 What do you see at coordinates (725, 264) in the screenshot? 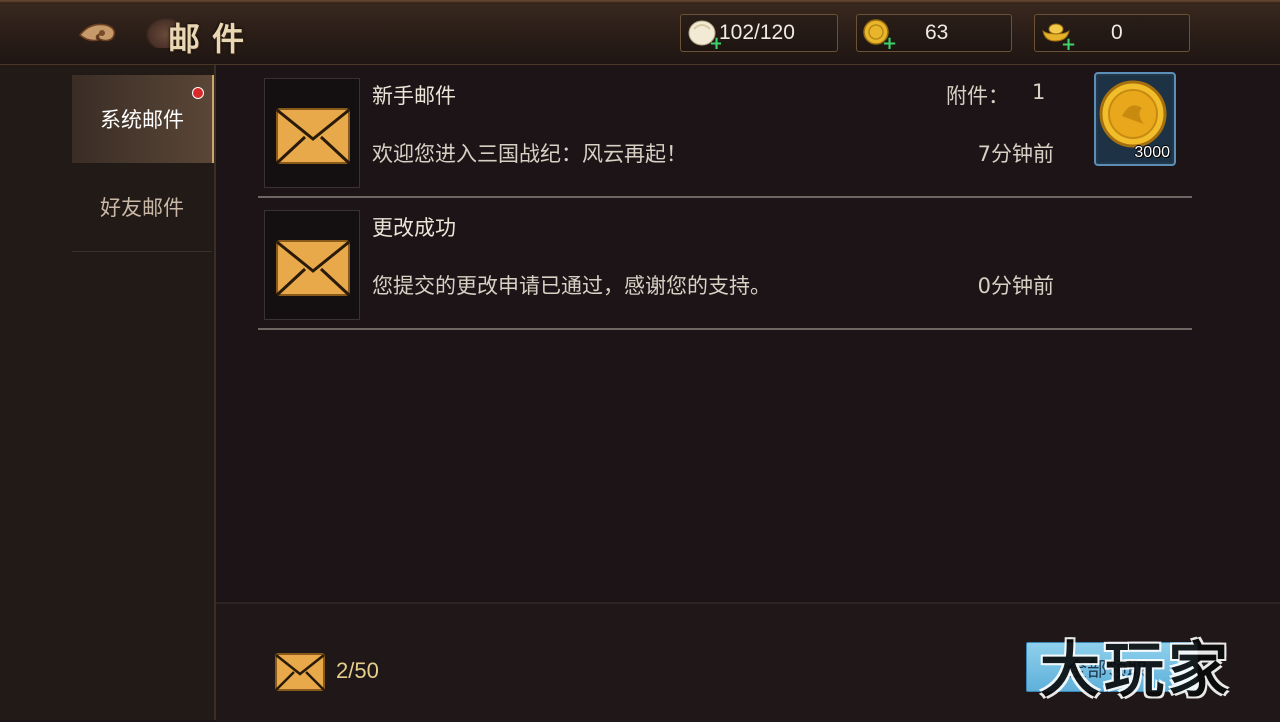
I see `mail-item: 更改成功 您提交的更改申请已通过，感谢您的支持。 0分钟前` at bounding box center [725, 264].